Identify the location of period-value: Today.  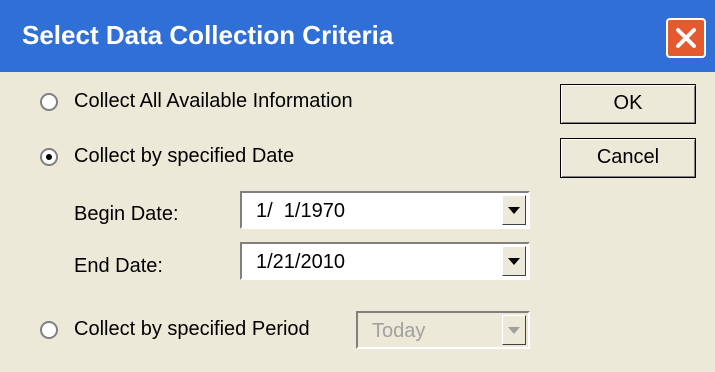
(399, 331).